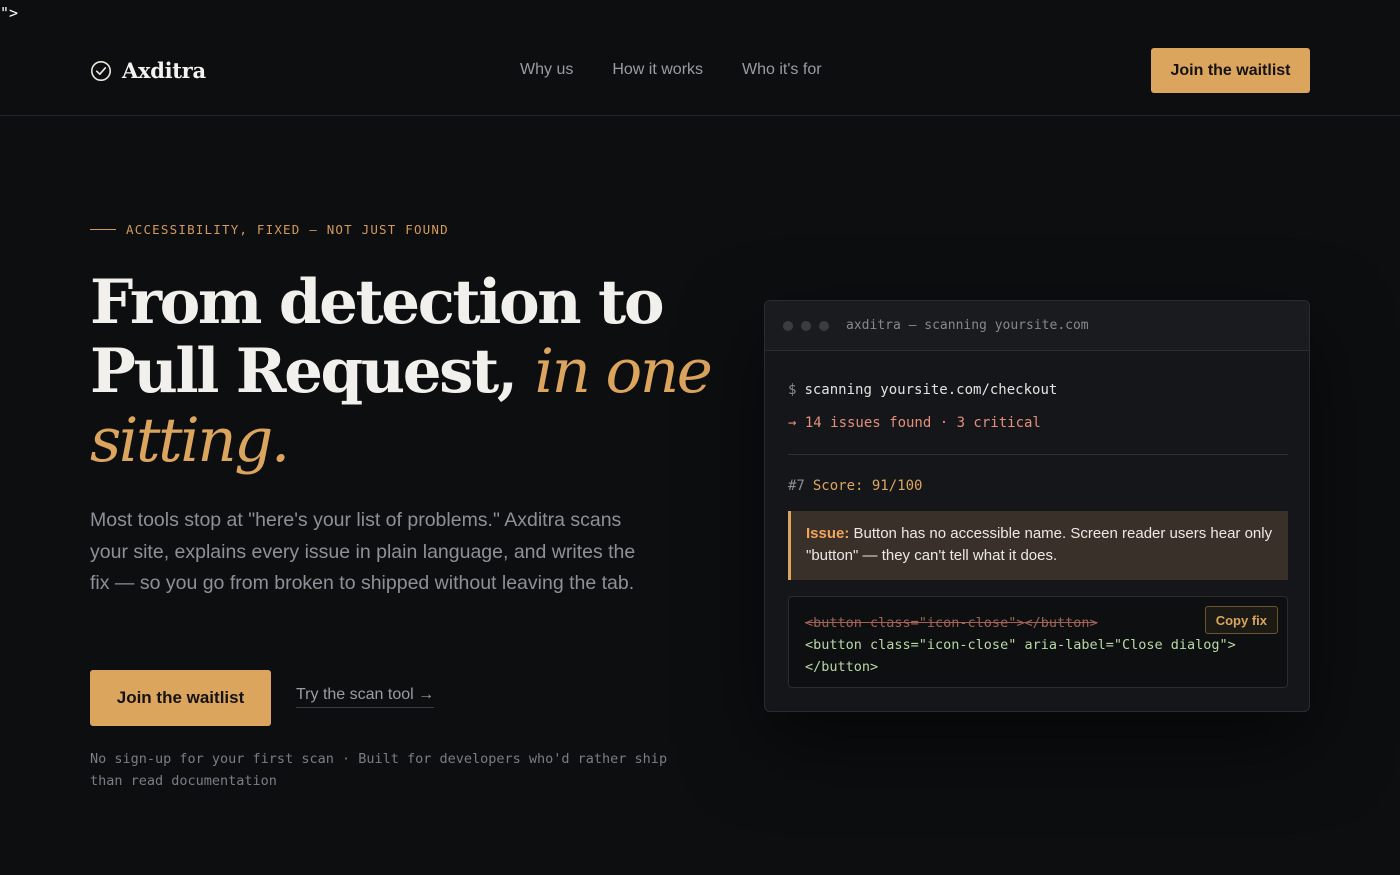 The height and width of the screenshot is (875, 1400). I want to click on nav-link-why-us: Why us, so click(546, 70).